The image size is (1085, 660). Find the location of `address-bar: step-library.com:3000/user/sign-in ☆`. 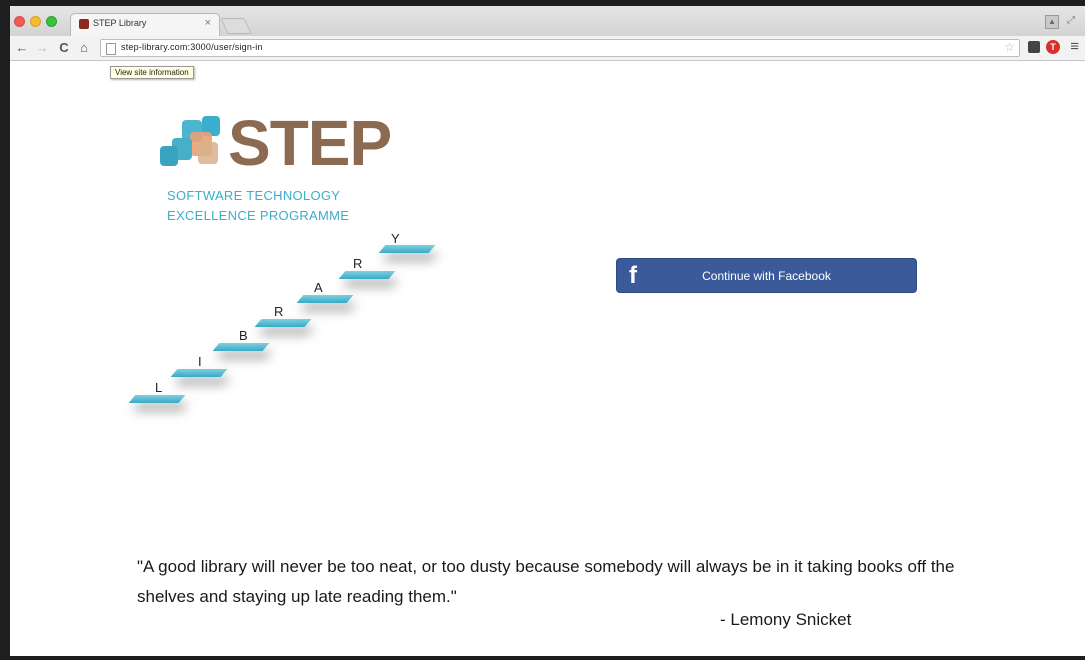

address-bar: step-library.com:3000/user/sign-in ☆ is located at coordinates (560, 48).